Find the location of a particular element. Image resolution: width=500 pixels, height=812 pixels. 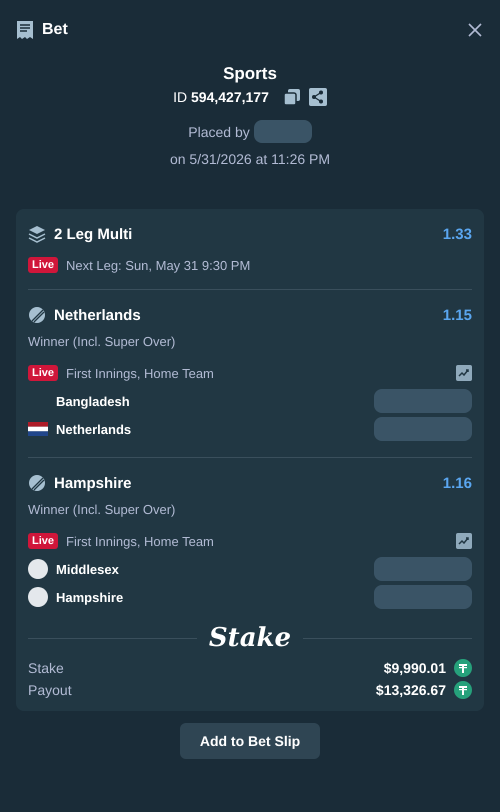

total-value: $13,326.67 is located at coordinates (411, 690).